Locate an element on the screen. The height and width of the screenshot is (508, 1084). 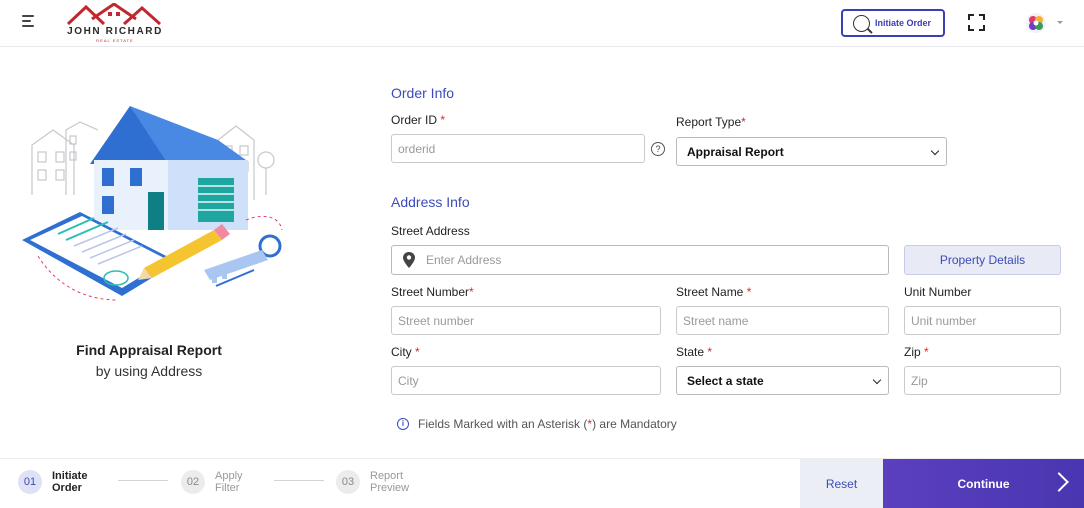
step-number: 03 is located at coordinates (348, 482).